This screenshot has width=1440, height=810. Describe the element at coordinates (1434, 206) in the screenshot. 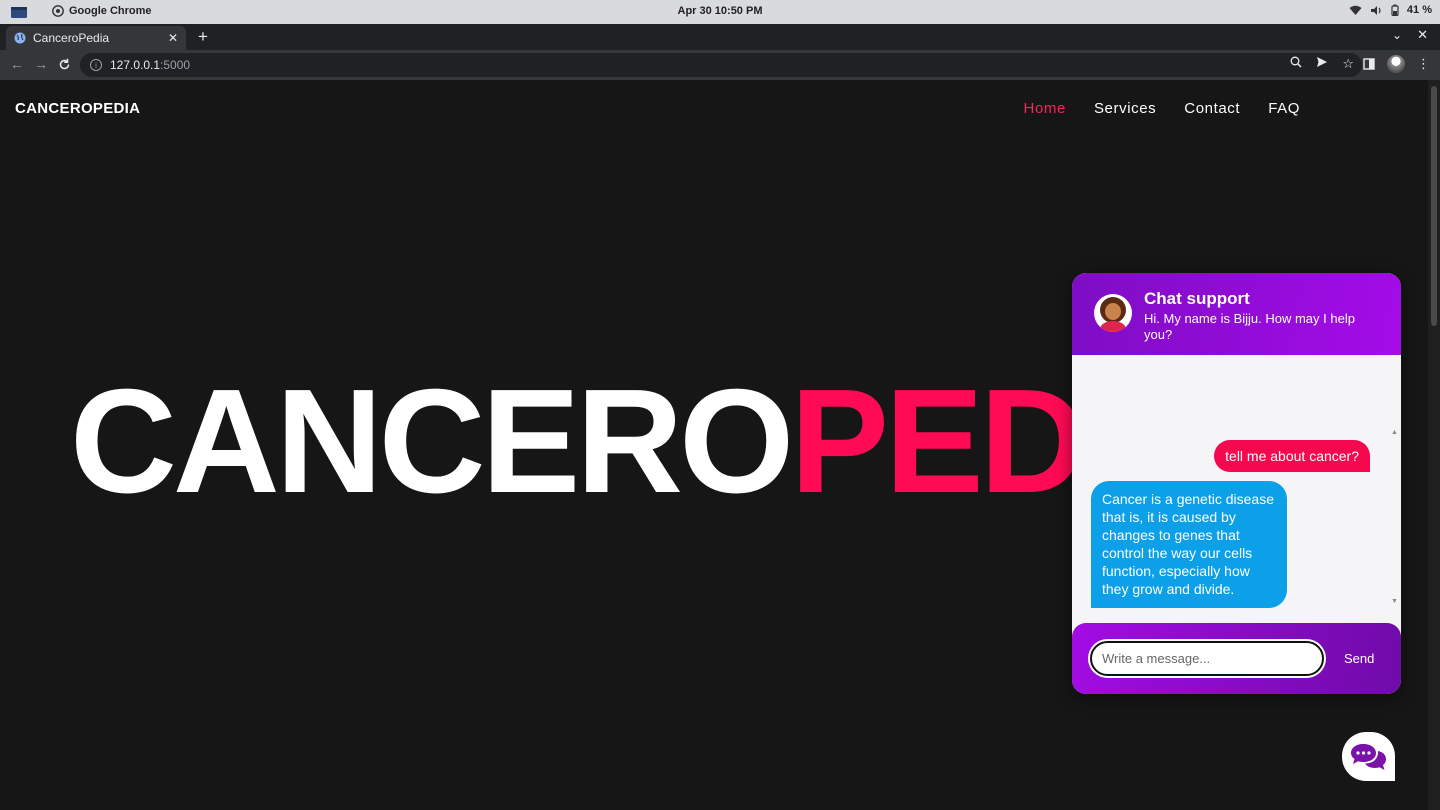

I see `scrollbar-thumb` at that location.